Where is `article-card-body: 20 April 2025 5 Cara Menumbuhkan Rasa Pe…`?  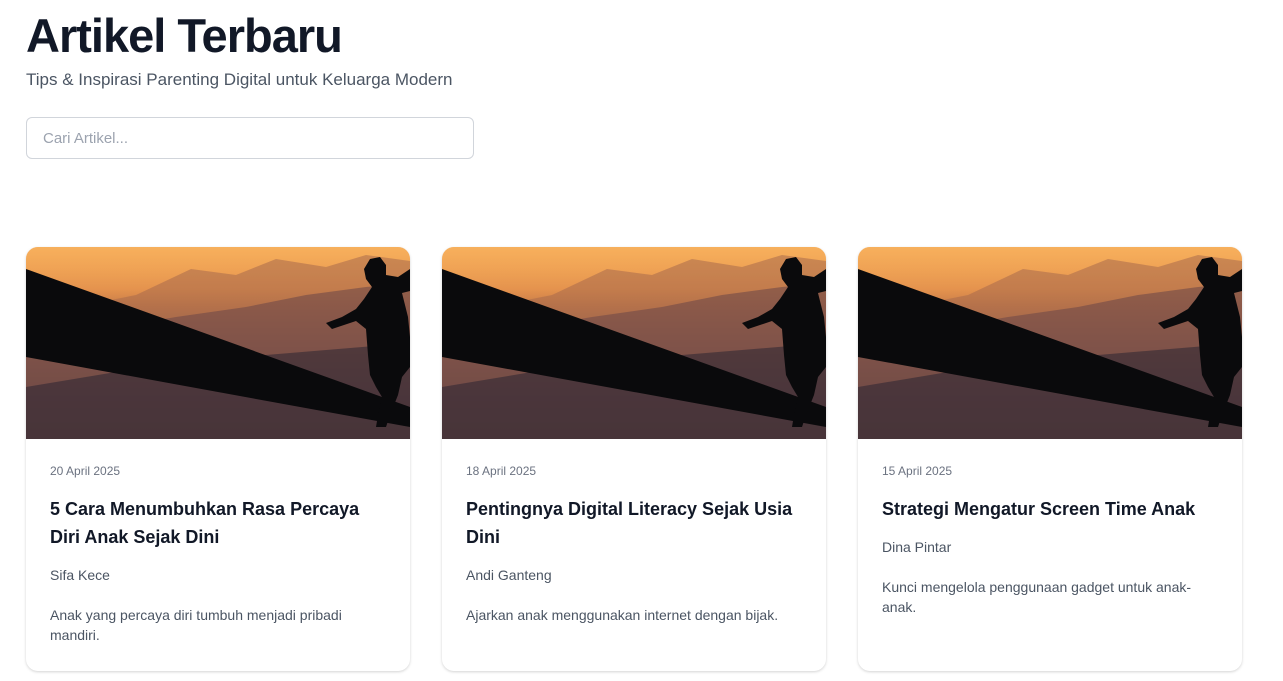 article-card-body: 20 April 2025 5 Cara Menumbuhkan Rasa Pe… is located at coordinates (218, 542).